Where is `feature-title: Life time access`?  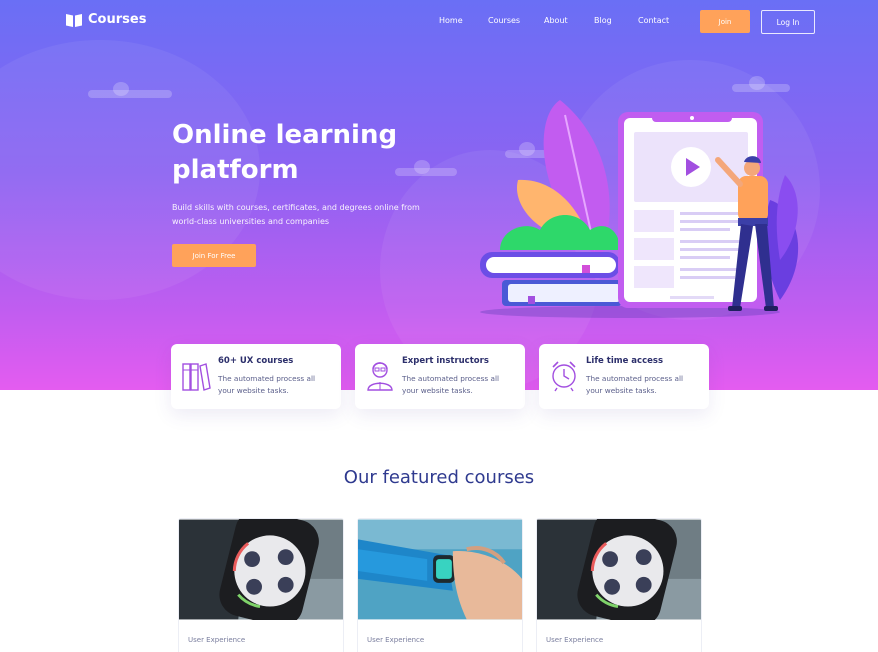 feature-title: Life time access is located at coordinates (625, 361).